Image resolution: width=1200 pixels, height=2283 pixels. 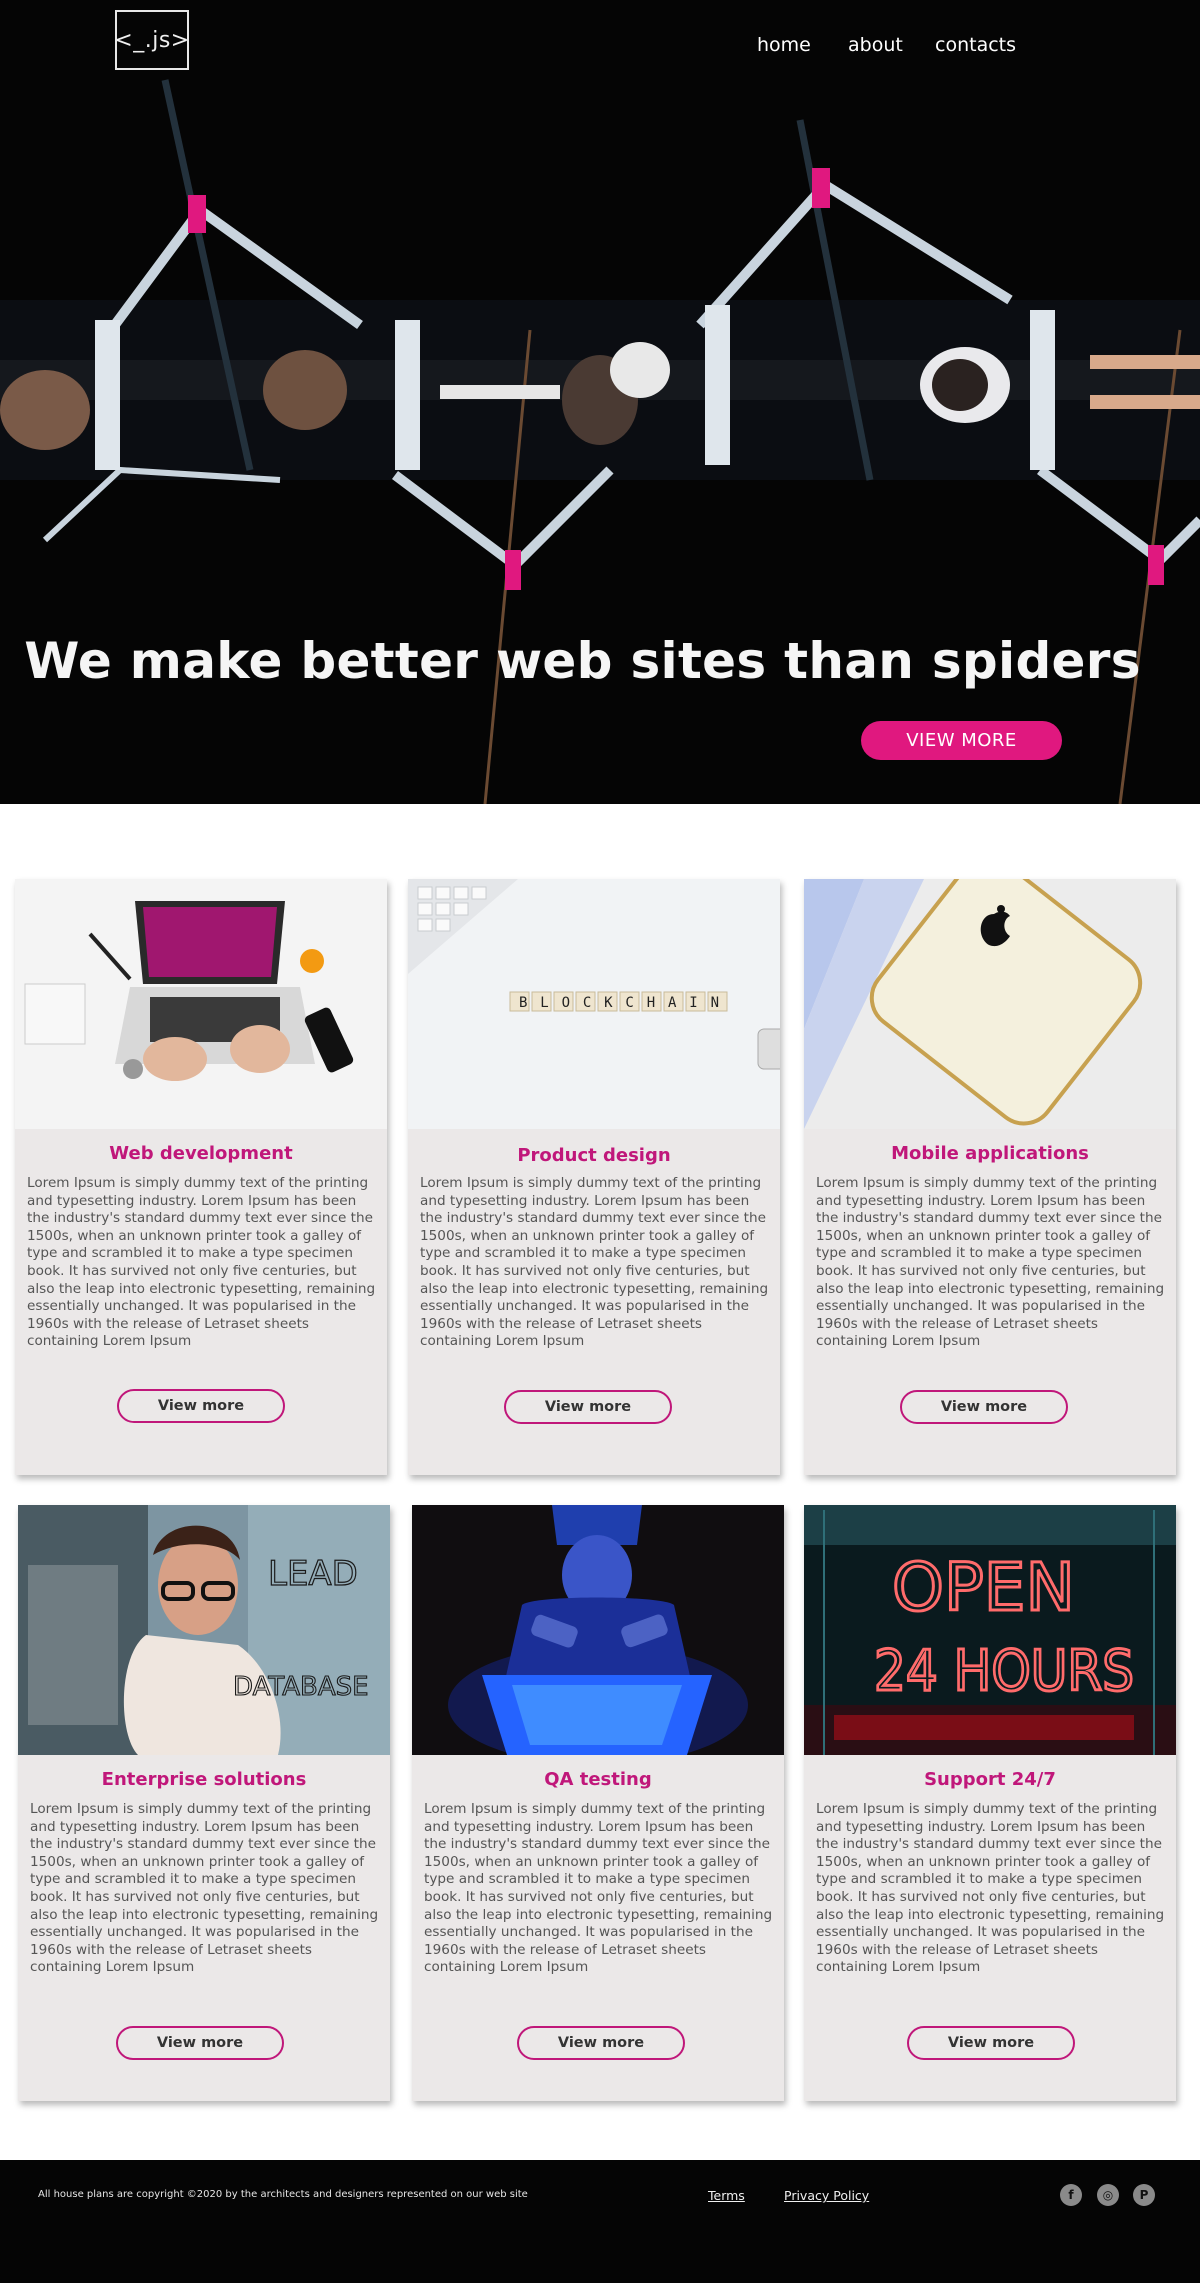 I want to click on card-title: Enterprise solutions, so click(x=204, y=1779).